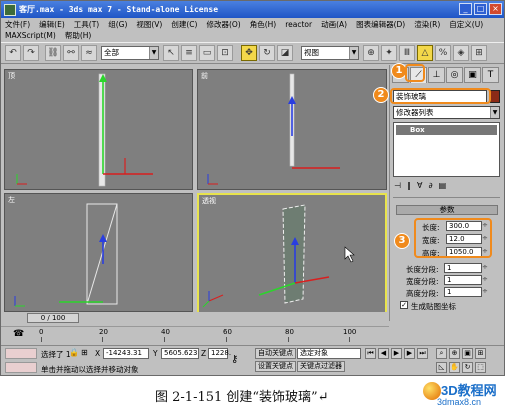 This screenshot has height=411, width=505. I want to click on redo-icon: ↷, so click(31, 53).